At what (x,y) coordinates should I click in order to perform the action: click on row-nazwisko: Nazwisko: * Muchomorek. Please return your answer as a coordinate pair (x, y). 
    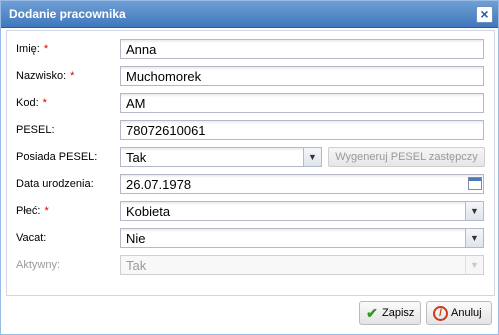
    Looking at the image, I should click on (250, 77).